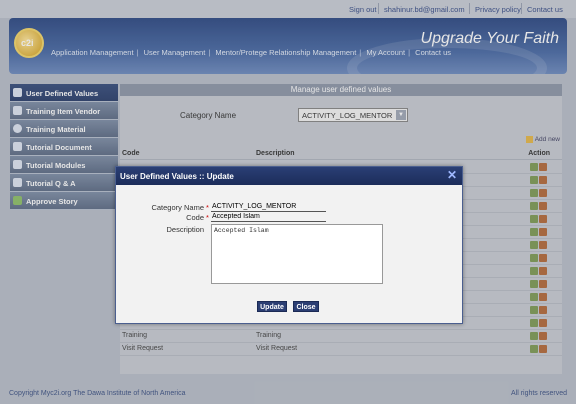 The image size is (576, 404). I want to click on close-button: Close, so click(306, 306).